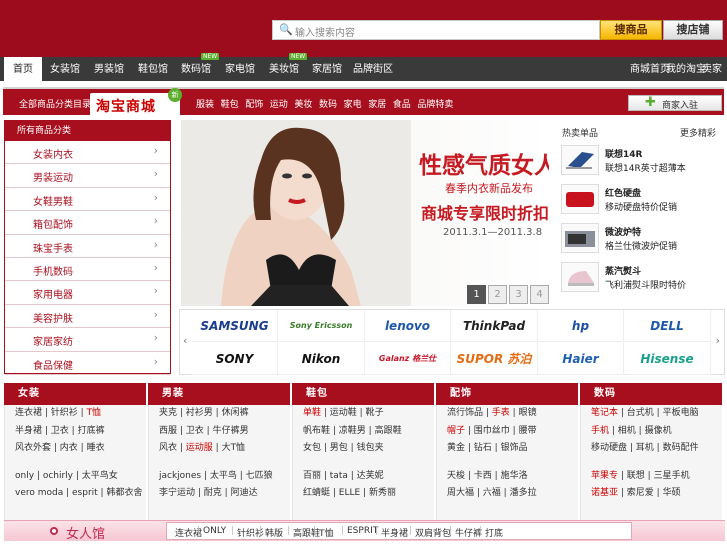 The image size is (727, 545). Describe the element at coordinates (714, 78) in the screenshot. I see `nav-right-link-2: 卖家中心` at that location.